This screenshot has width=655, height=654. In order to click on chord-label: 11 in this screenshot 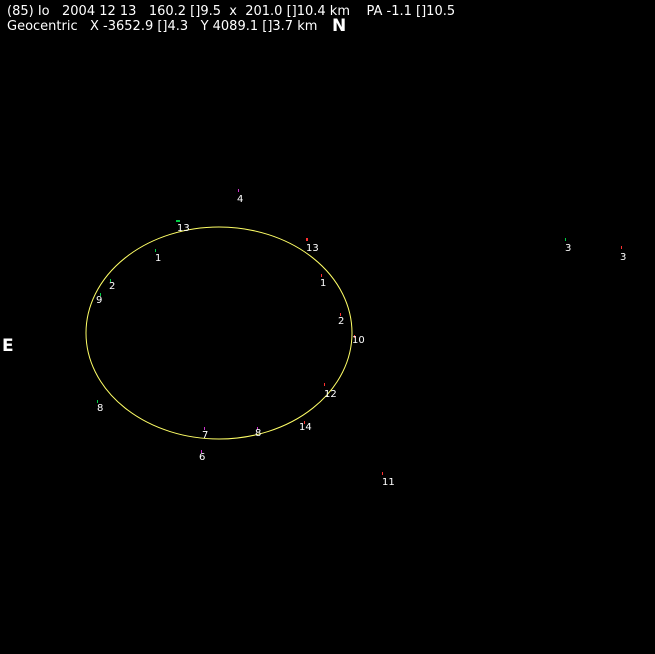, I will do `click(388, 482)`.